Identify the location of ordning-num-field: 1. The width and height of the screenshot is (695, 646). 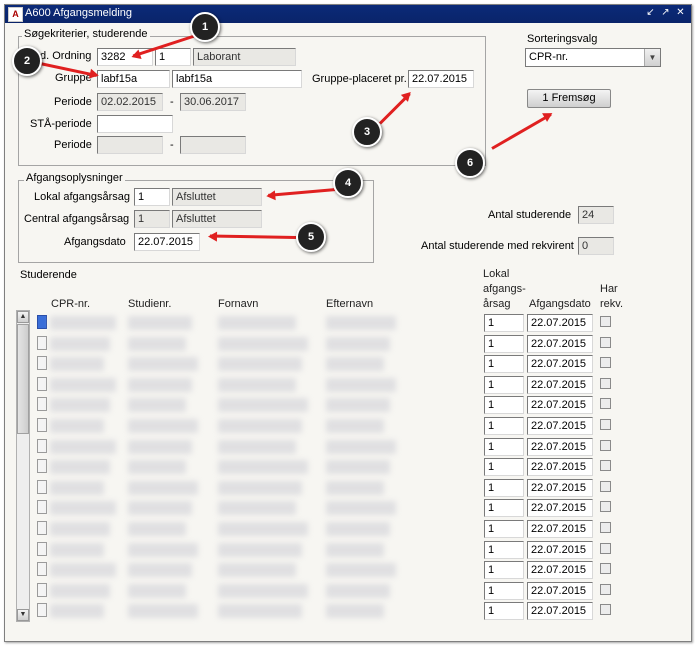
(173, 57).